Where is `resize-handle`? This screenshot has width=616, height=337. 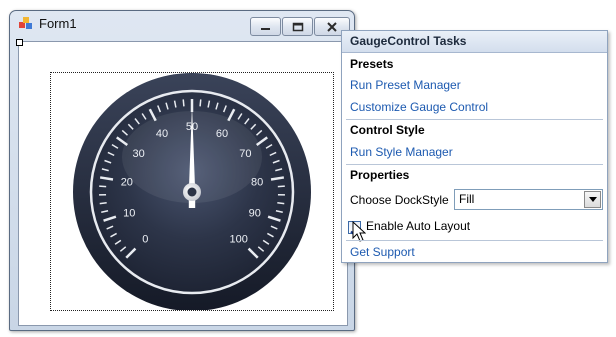
resize-handle is located at coordinates (19, 42).